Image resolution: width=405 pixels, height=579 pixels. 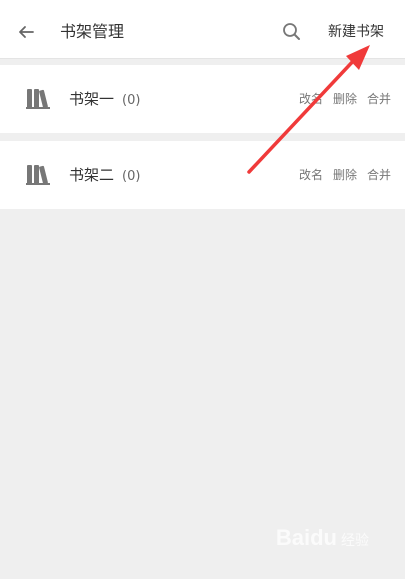 What do you see at coordinates (292, 32) in the screenshot?
I see `search-icon` at bounding box center [292, 32].